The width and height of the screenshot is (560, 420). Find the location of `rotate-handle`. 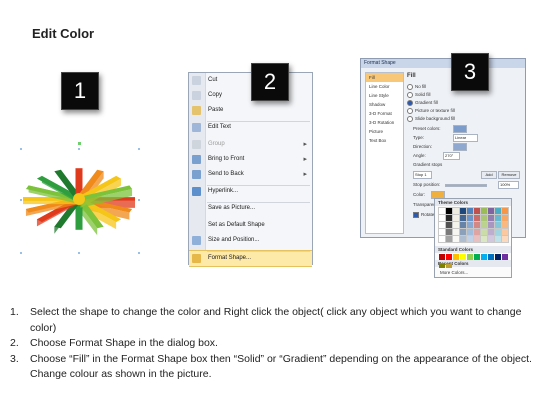

rotate-handle is located at coordinates (79, 143).